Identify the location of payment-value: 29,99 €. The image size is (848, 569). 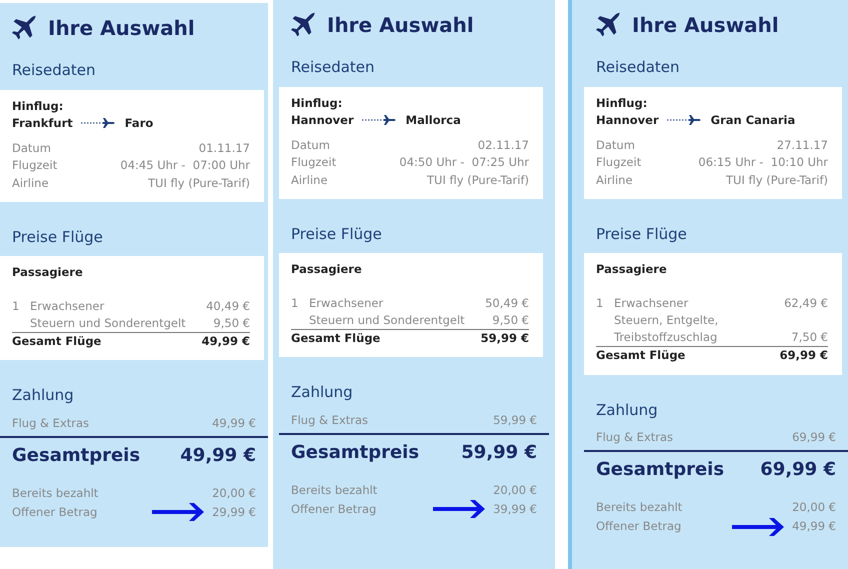
(234, 512).